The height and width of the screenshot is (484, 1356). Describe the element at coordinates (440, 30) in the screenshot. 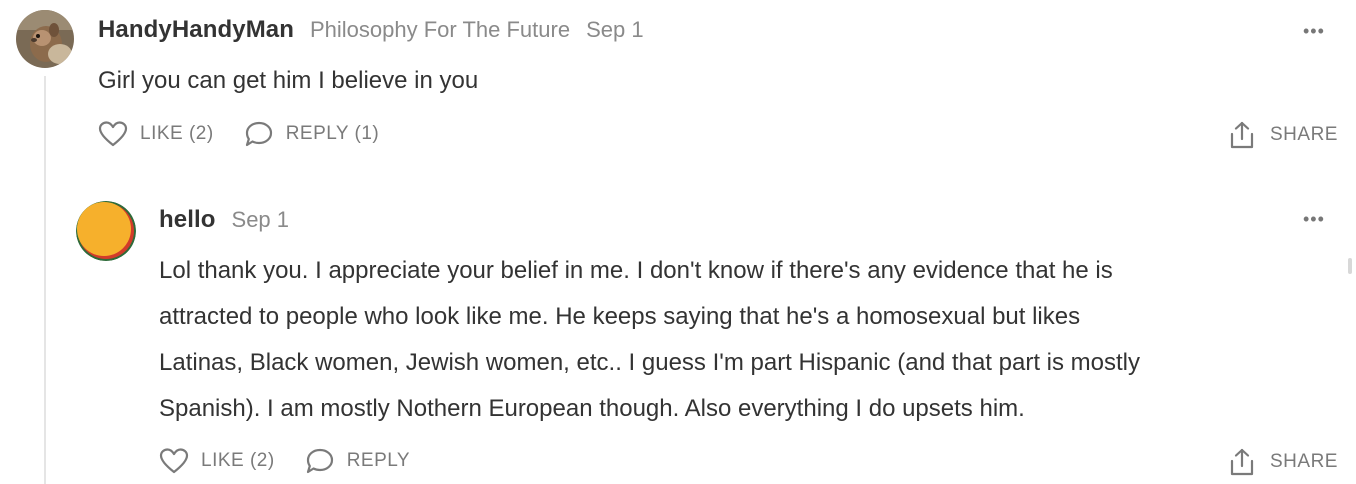

I see `comment-publication: Philosophy For The Future` at that location.